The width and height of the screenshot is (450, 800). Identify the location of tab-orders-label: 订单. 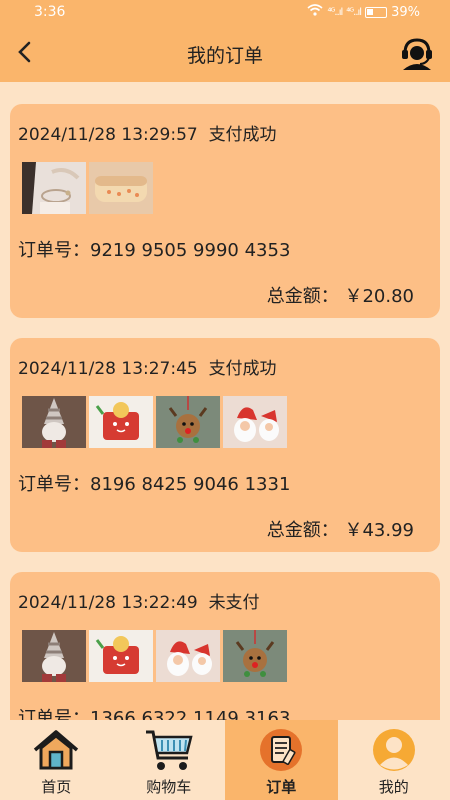
(281, 787).